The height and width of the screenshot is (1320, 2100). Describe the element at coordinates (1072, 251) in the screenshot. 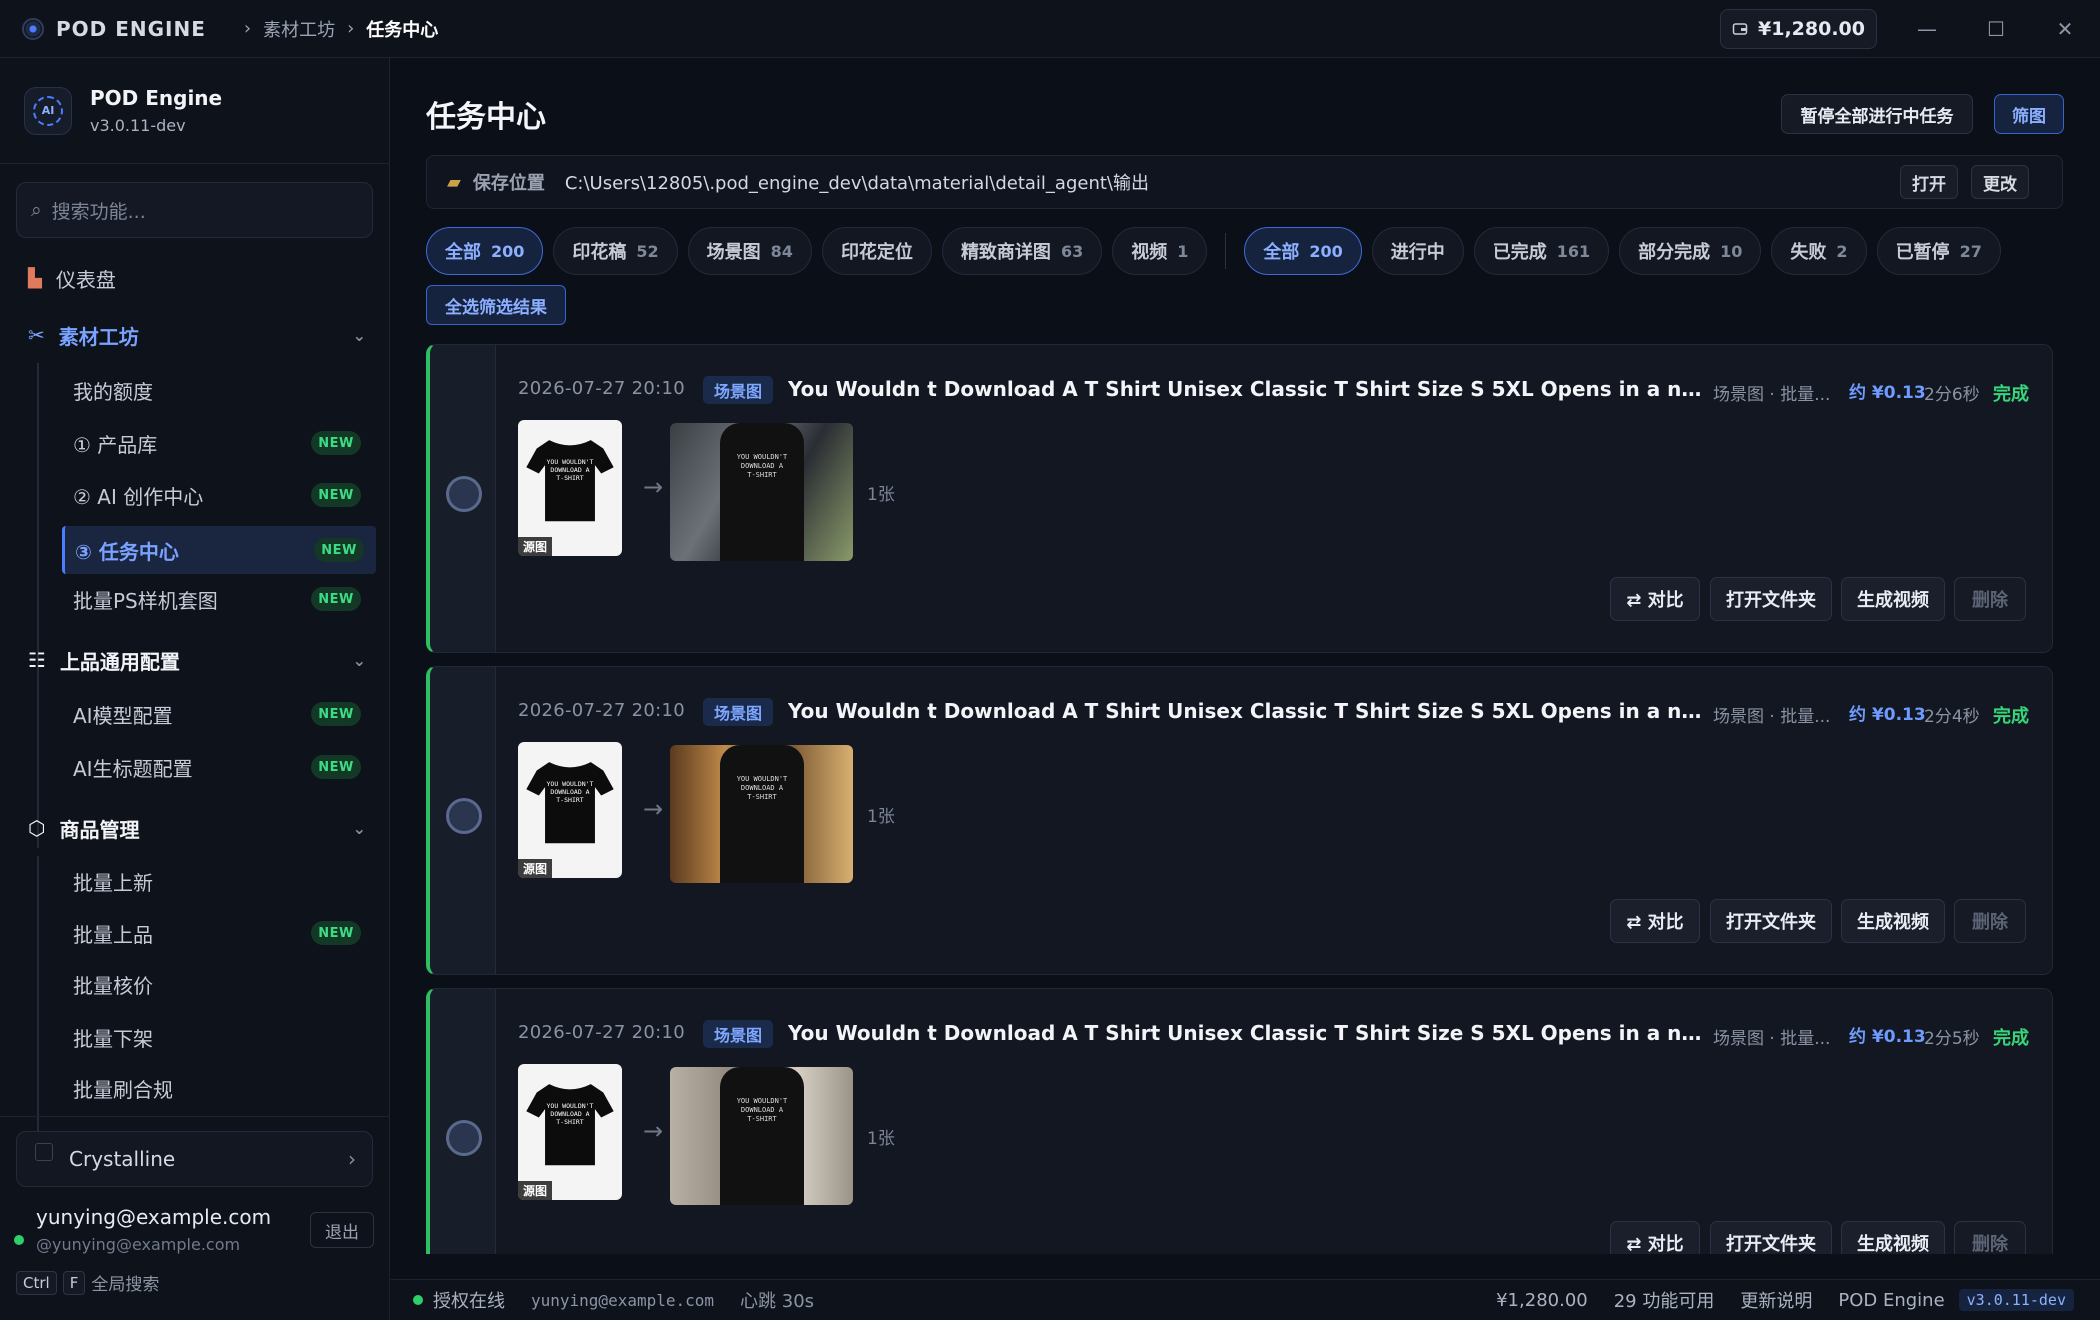

I see `chip-count: 63` at that location.